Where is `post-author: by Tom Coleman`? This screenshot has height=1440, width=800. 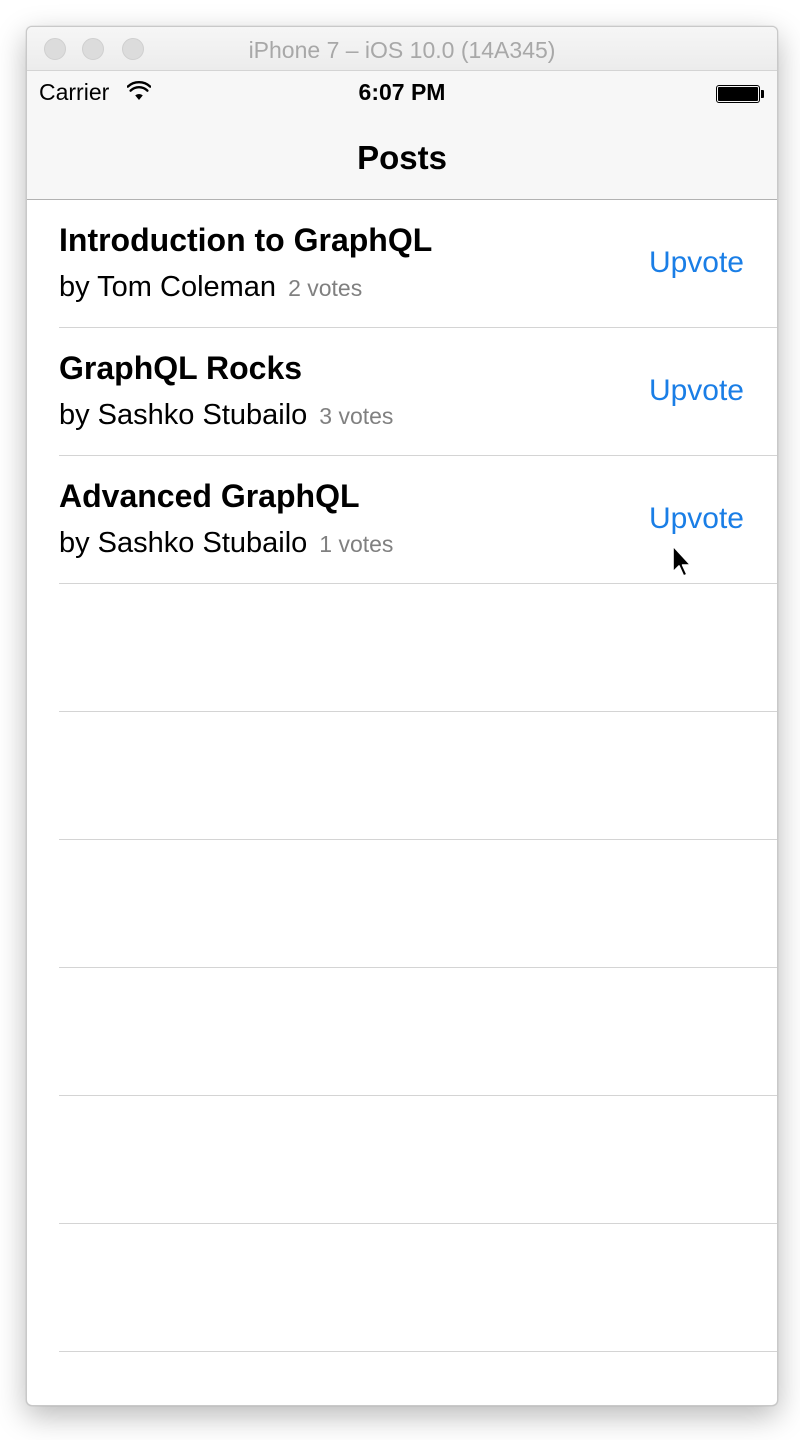 post-author: by Tom Coleman is located at coordinates (168, 287).